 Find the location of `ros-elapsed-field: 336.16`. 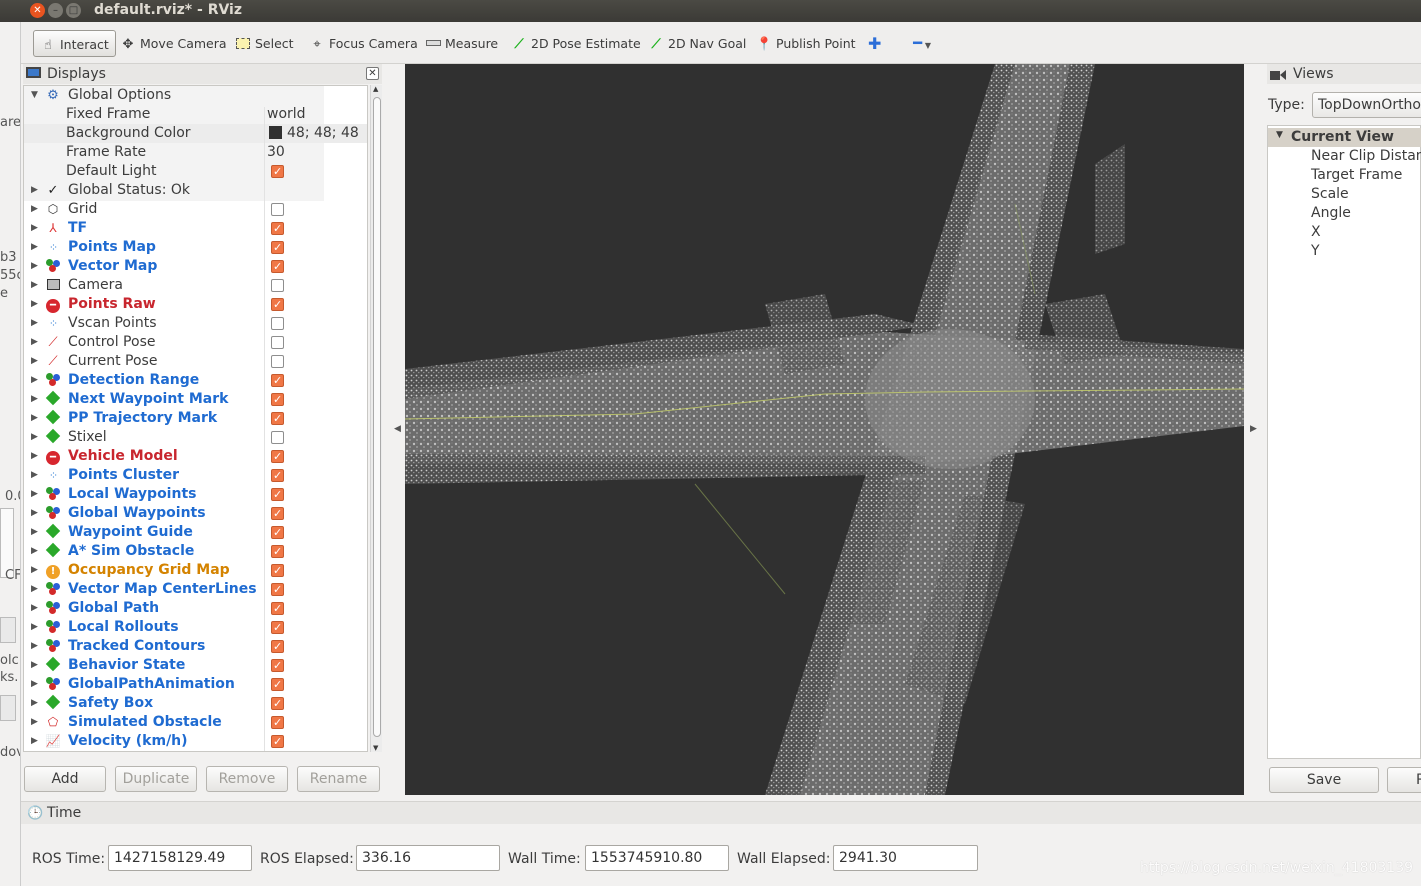

ros-elapsed-field: 336.16 is located at coordinates (428, 858).